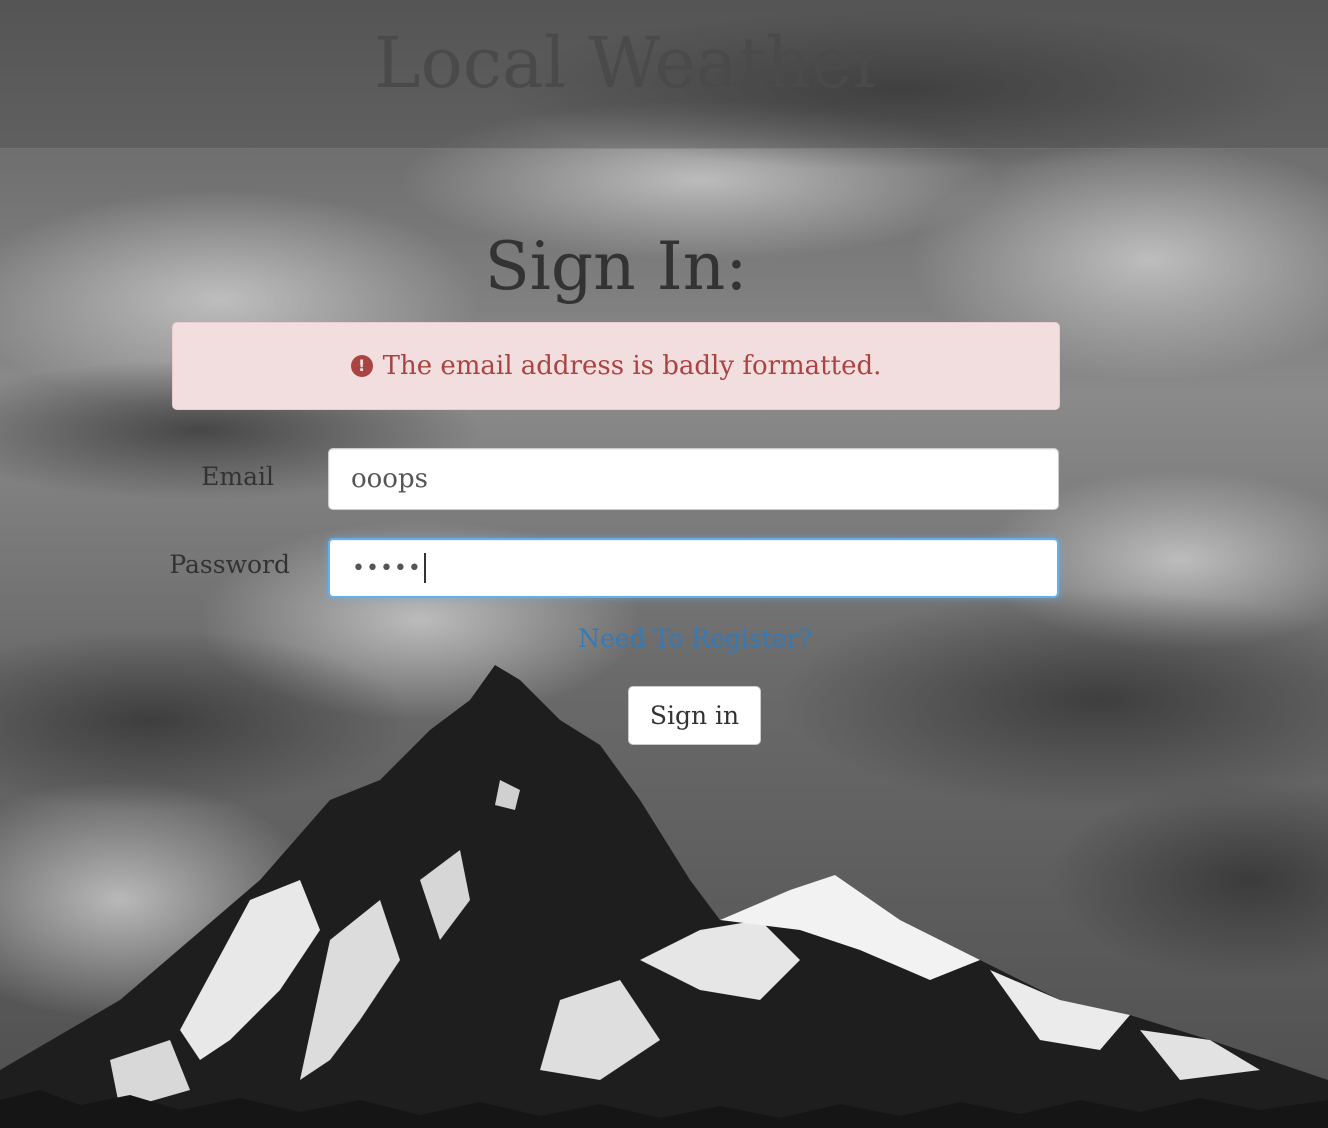 Image resolution: width=1328 pixels, height=1128 pixels. Describe the element at coordinates (229, 564) in the screenshot. I see `password-label: Password` at that location.